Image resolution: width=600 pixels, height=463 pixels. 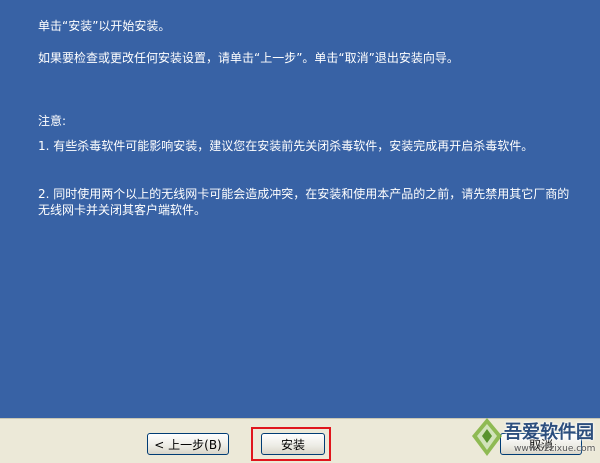 I want to click on install-button: 安装, so click(x=293, y=444).